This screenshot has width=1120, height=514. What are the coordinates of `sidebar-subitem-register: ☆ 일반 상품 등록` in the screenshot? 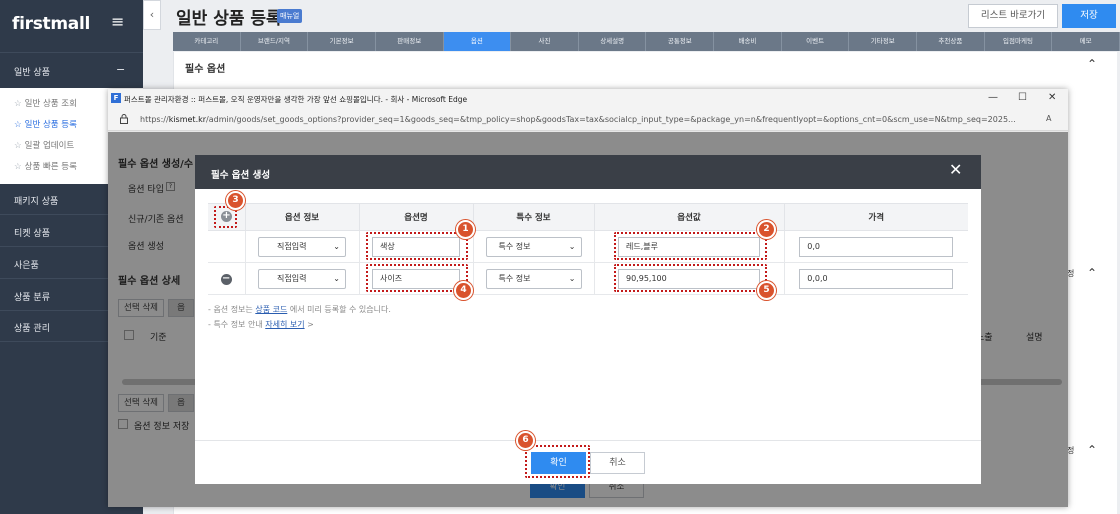 It's located at (45, 124).